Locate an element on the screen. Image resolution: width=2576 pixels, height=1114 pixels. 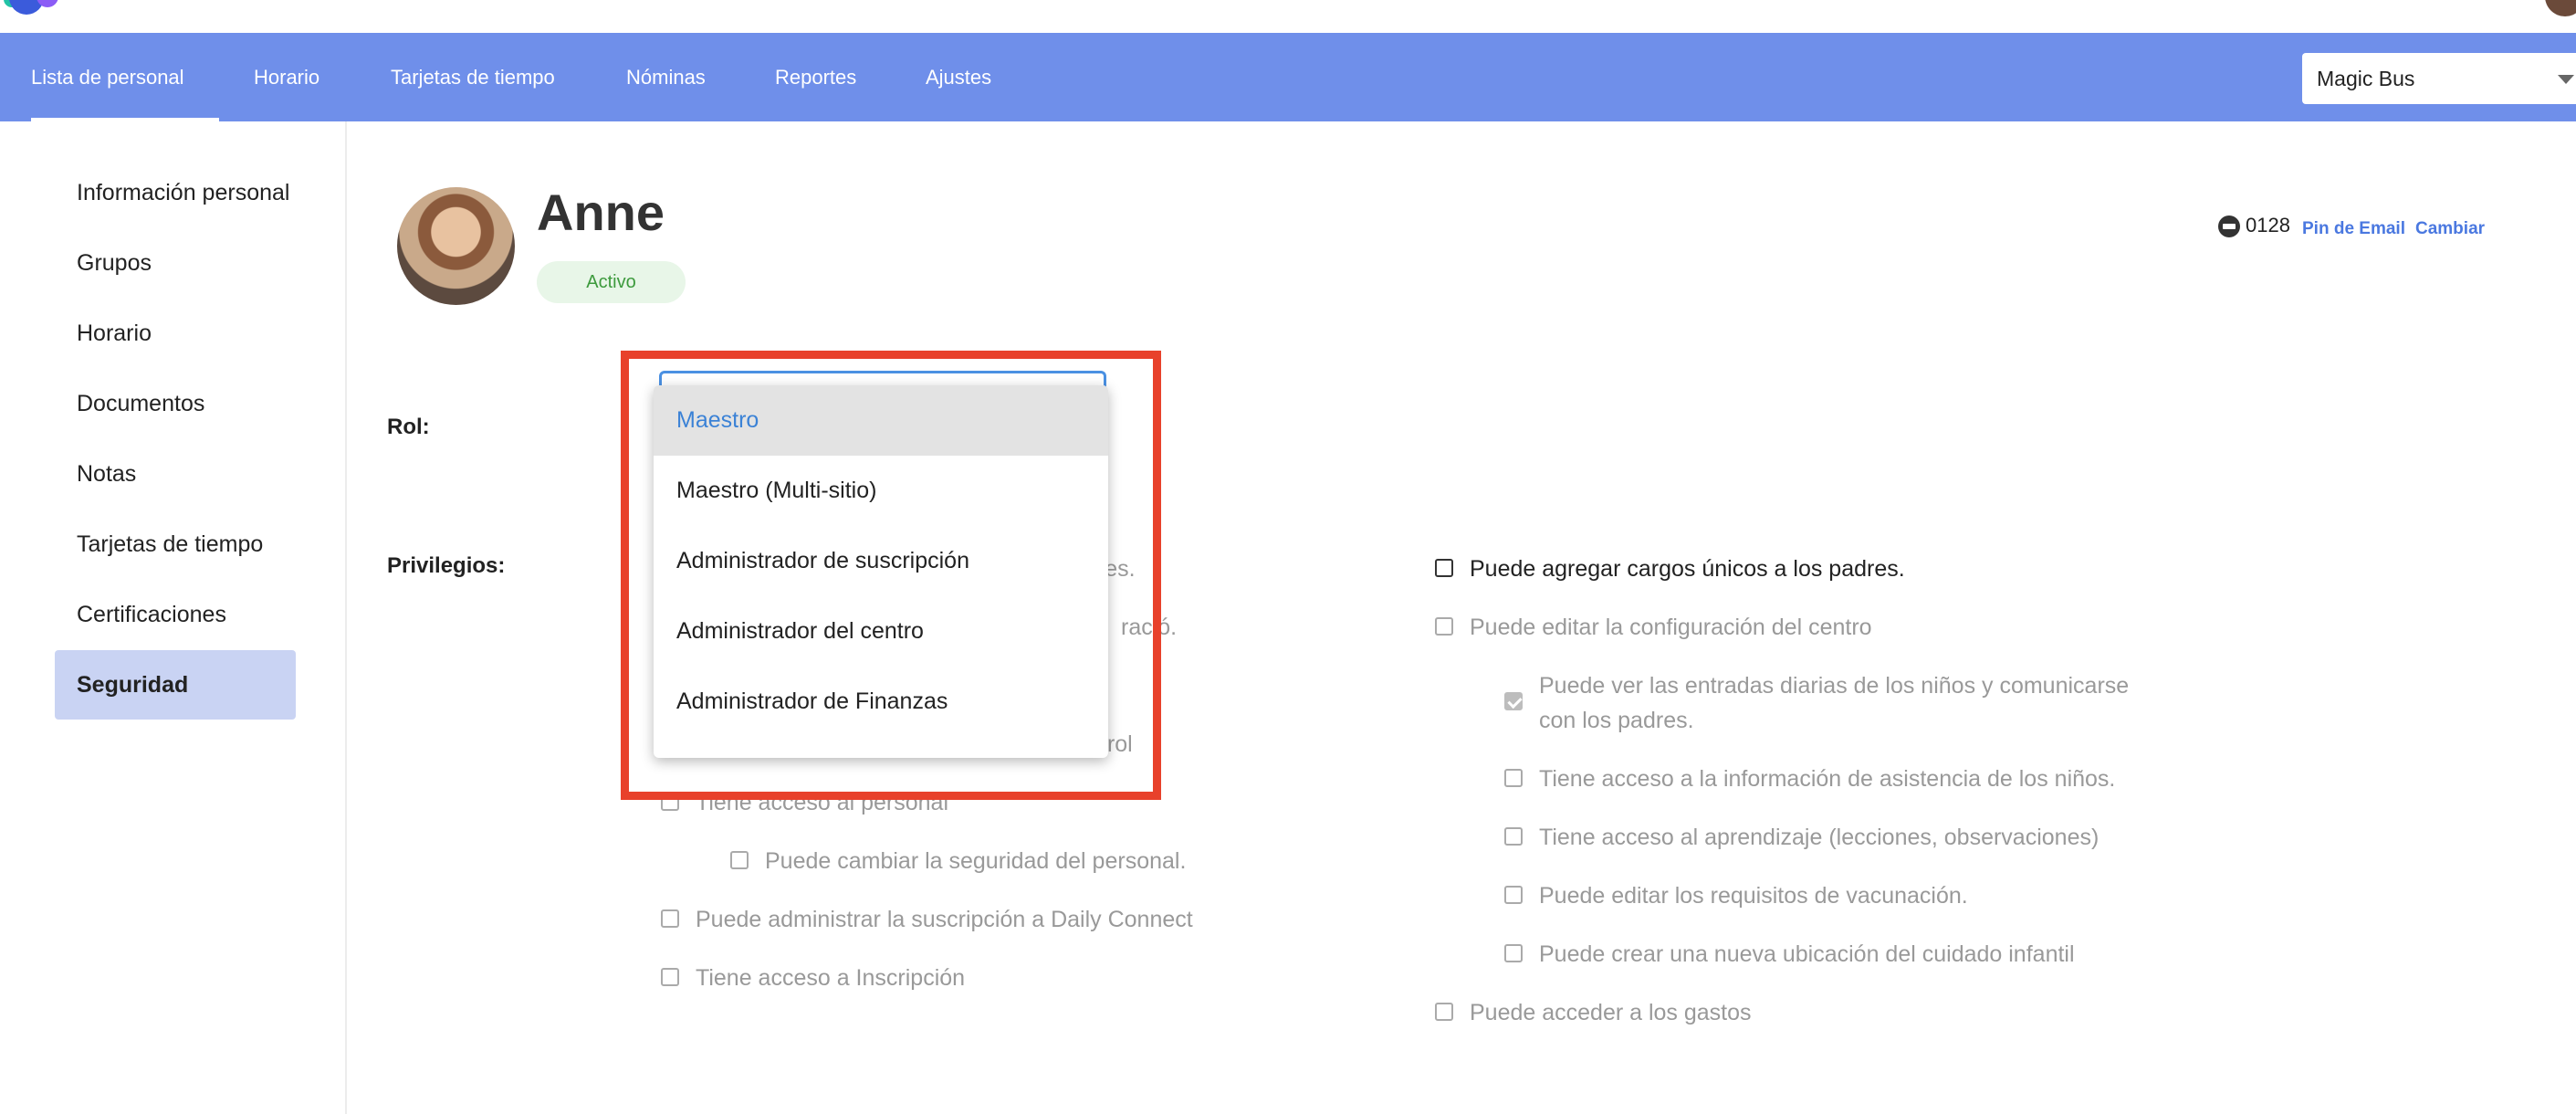
sidebar-item-notes: Notas is located at coordinates (175, 474).